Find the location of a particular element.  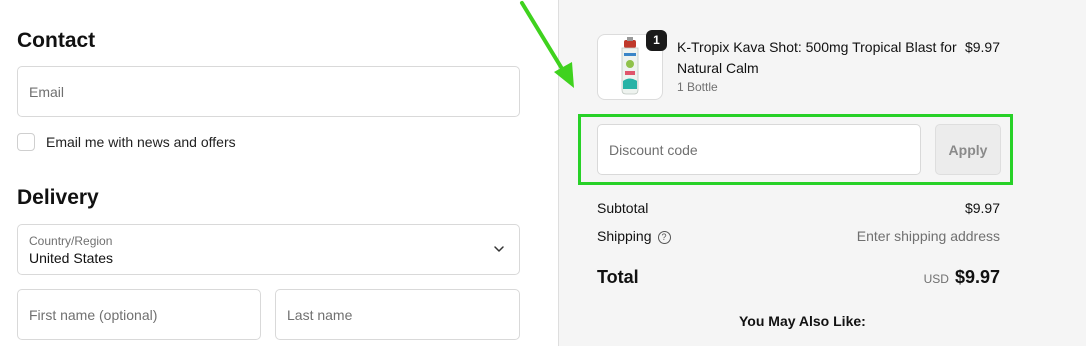

annotation-arrow-icon is located at coordinates (547, 44).